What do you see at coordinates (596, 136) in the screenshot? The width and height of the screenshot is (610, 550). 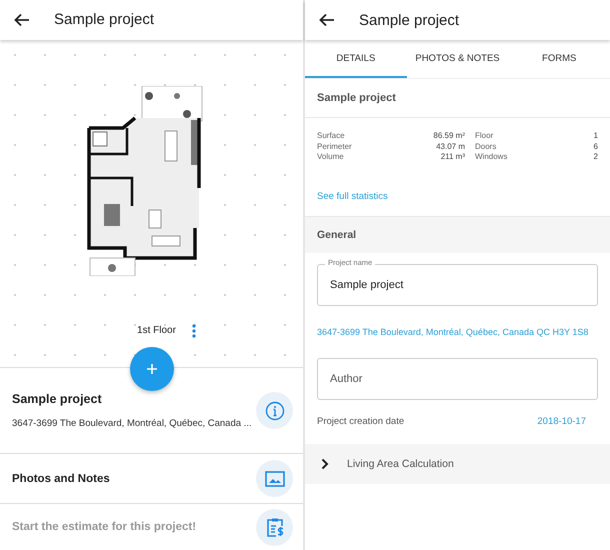 I see `stat-value: 1` at bounding box center [596, 136].